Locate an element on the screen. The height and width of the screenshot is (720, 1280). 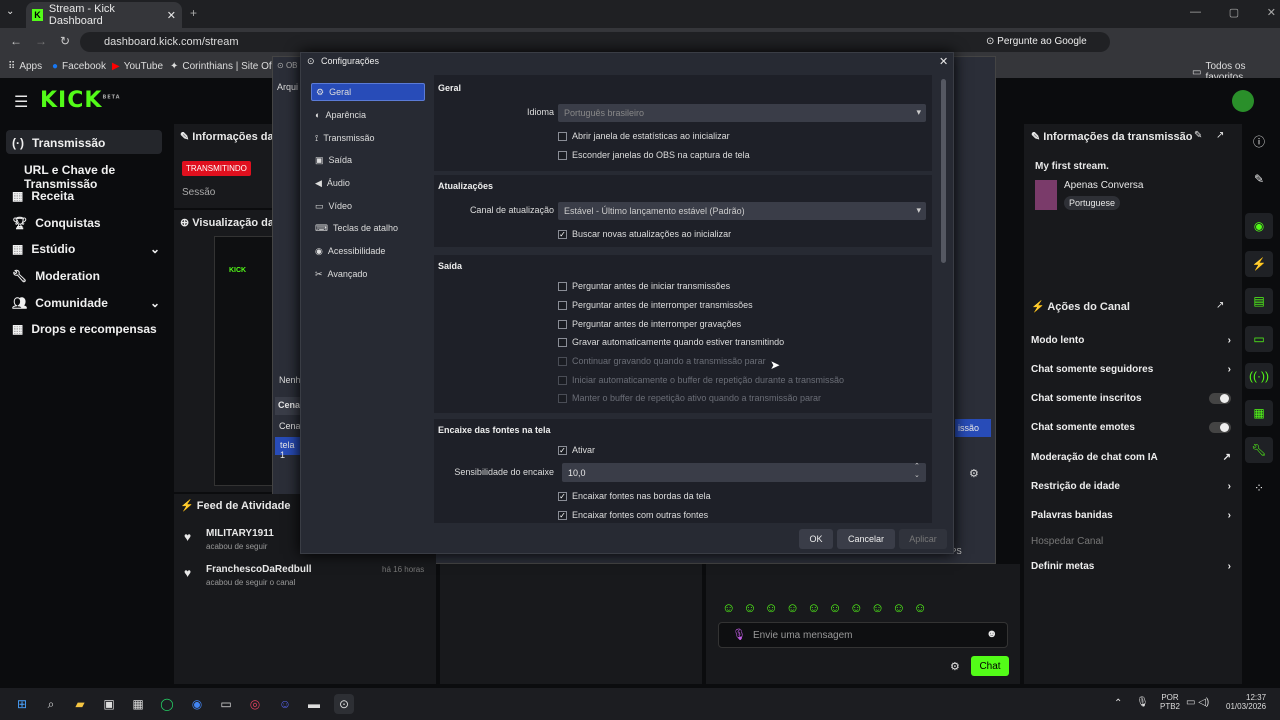
activity-user: MILITARY1911 is located at coordinates (240, 533).